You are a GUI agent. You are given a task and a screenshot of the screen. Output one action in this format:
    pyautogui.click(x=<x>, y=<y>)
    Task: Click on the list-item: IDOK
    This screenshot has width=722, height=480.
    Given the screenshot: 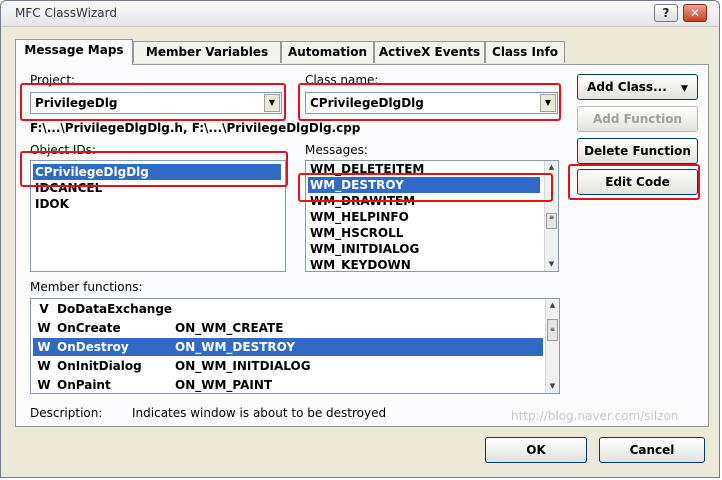 What is the action you would take?
    pyautogui.click(x=51, y=204)
    